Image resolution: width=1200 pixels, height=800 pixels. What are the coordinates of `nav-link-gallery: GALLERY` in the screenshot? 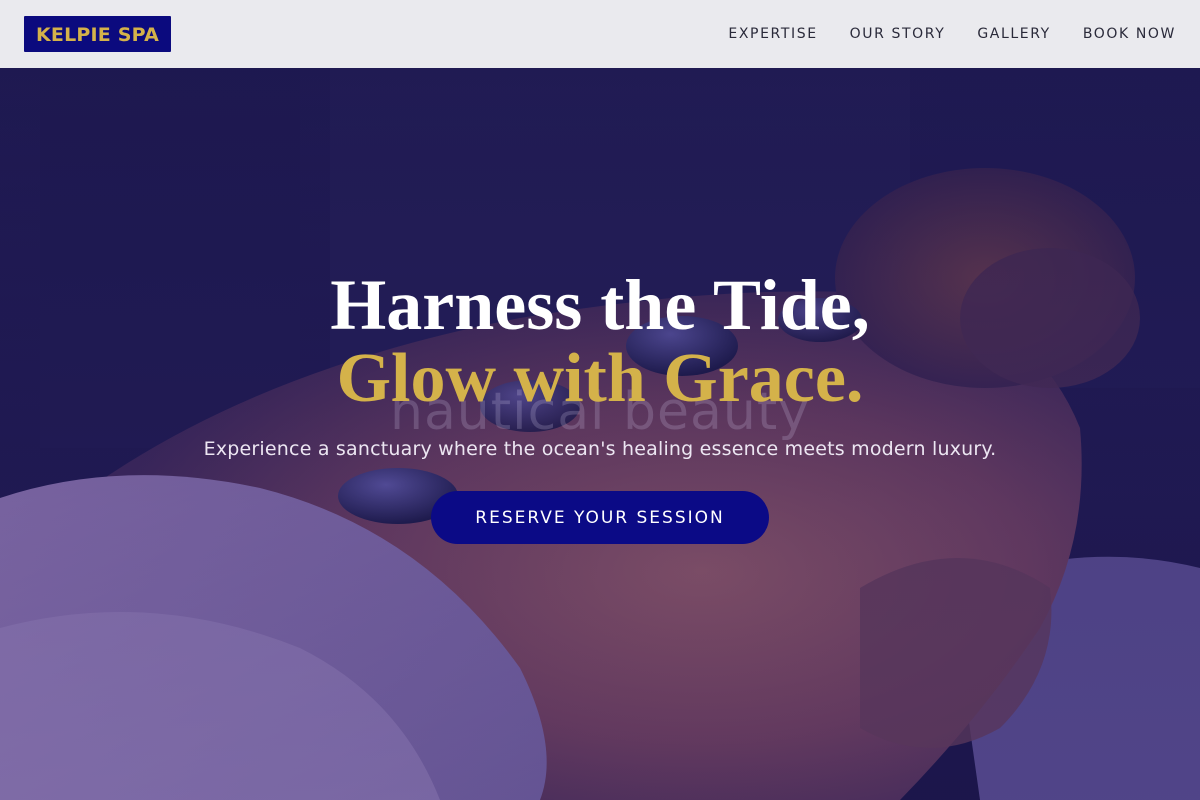 It's located at (1013, 34).